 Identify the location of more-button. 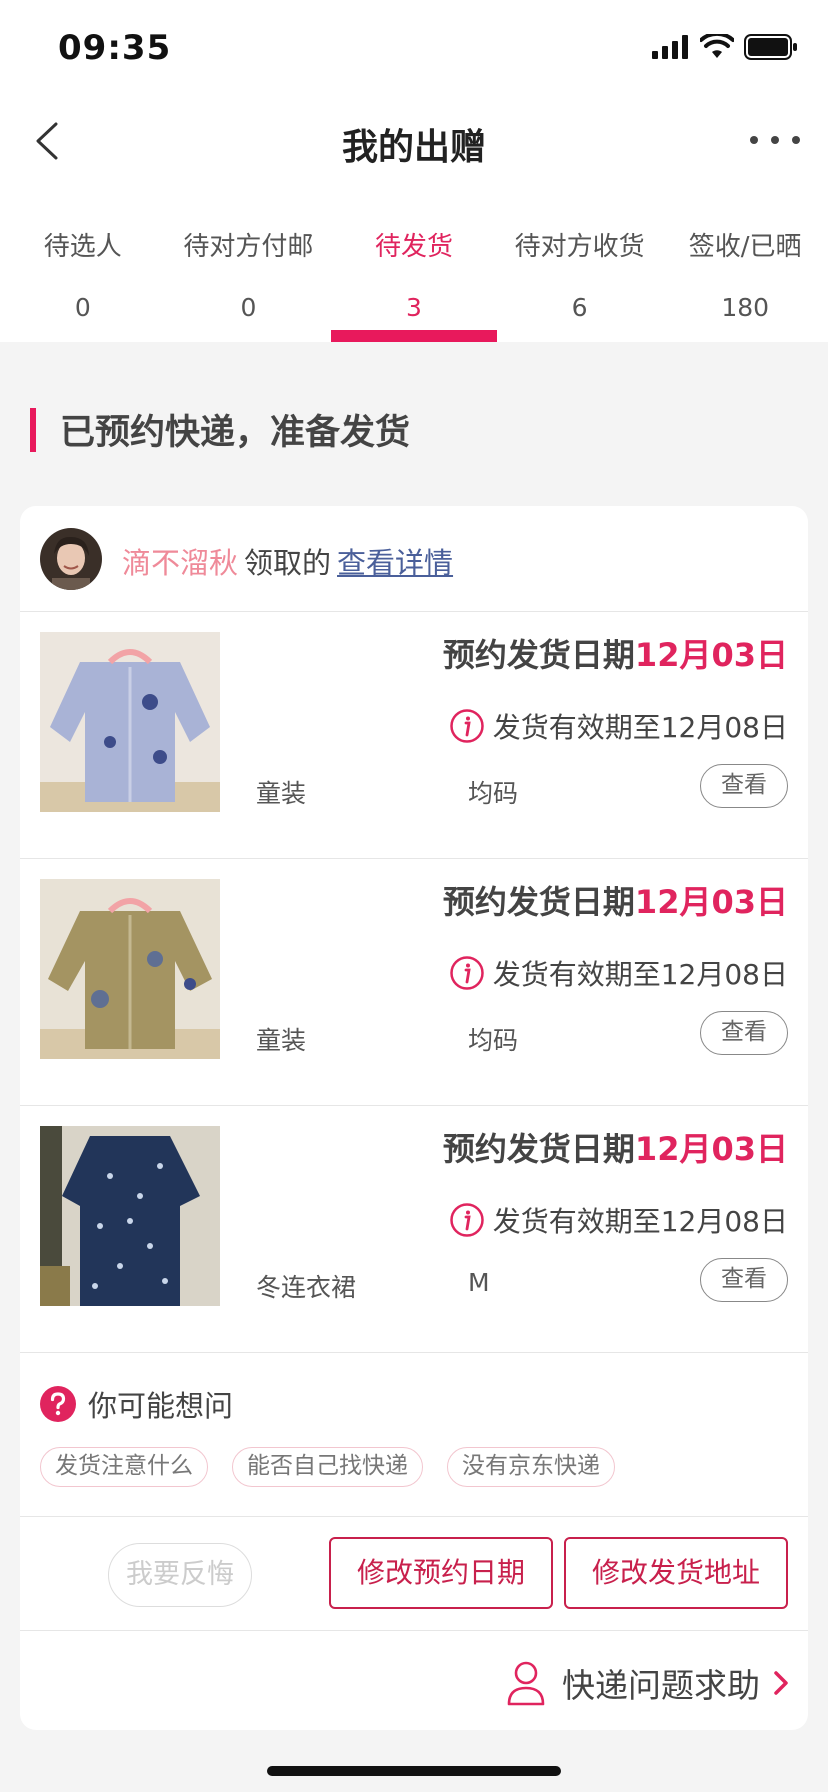
(775, 140).